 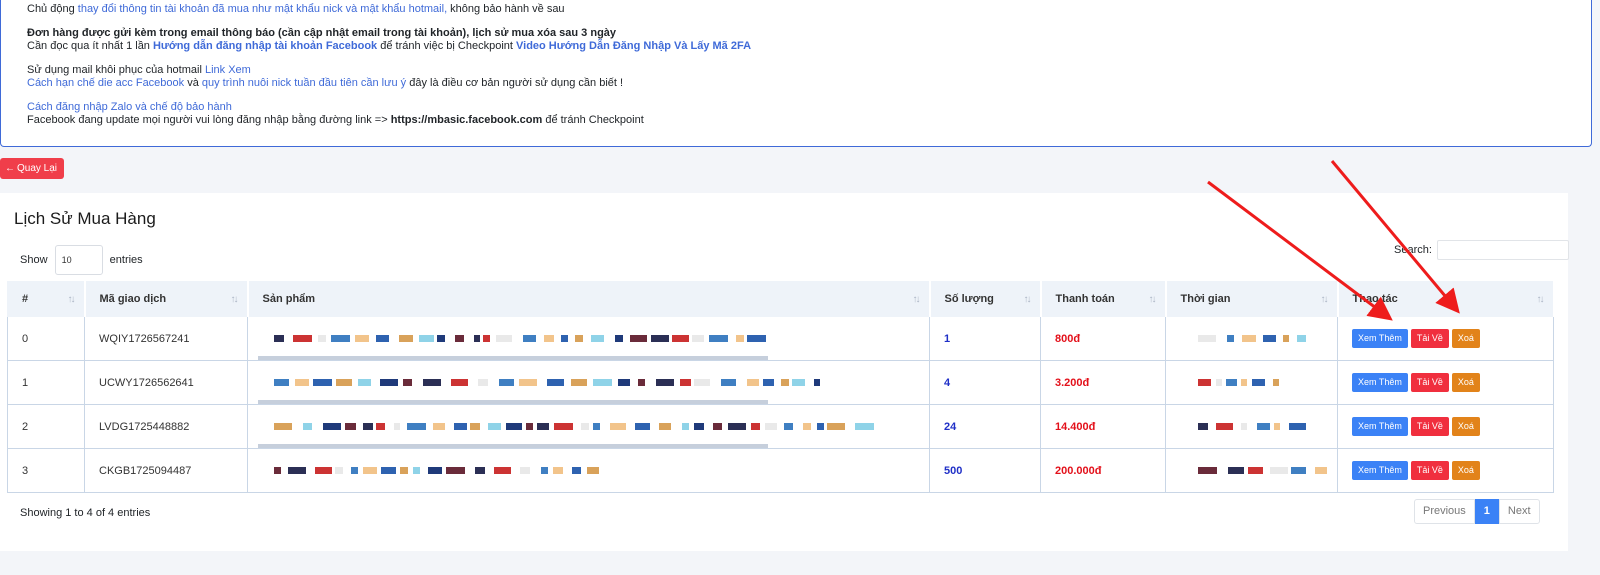 What do you see at coordinates (46, 299) in the screenshot?
I see `col-header-index: # ↑↓` at bounding box center [46, 299].